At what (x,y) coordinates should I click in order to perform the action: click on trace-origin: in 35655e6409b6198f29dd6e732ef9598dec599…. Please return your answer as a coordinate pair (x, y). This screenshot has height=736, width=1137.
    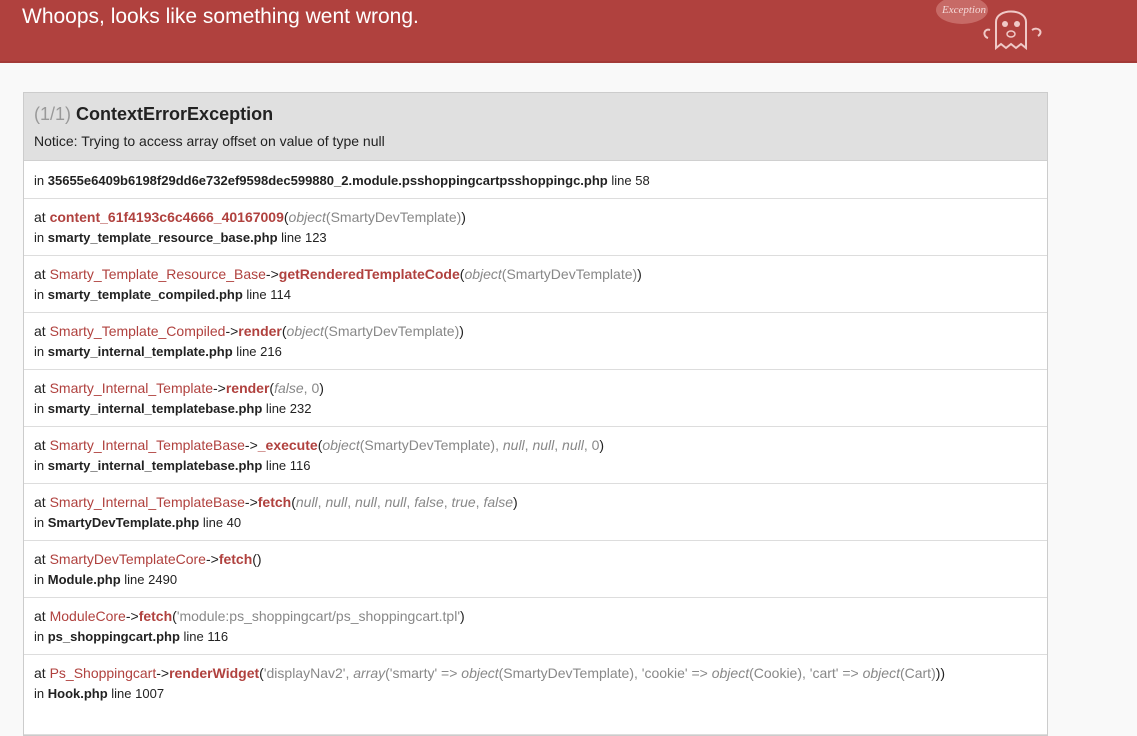
    Looking at the image, I should click on (535, 180).